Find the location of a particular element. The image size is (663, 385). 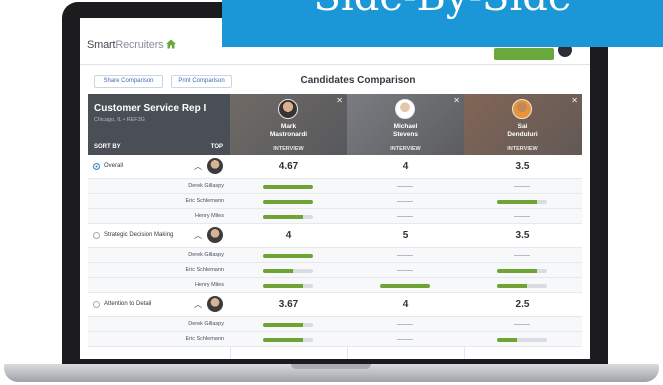

criteria-row: Strategic Decision Making ︿ 4 5 3.5 is located at coordinates (335, 236).